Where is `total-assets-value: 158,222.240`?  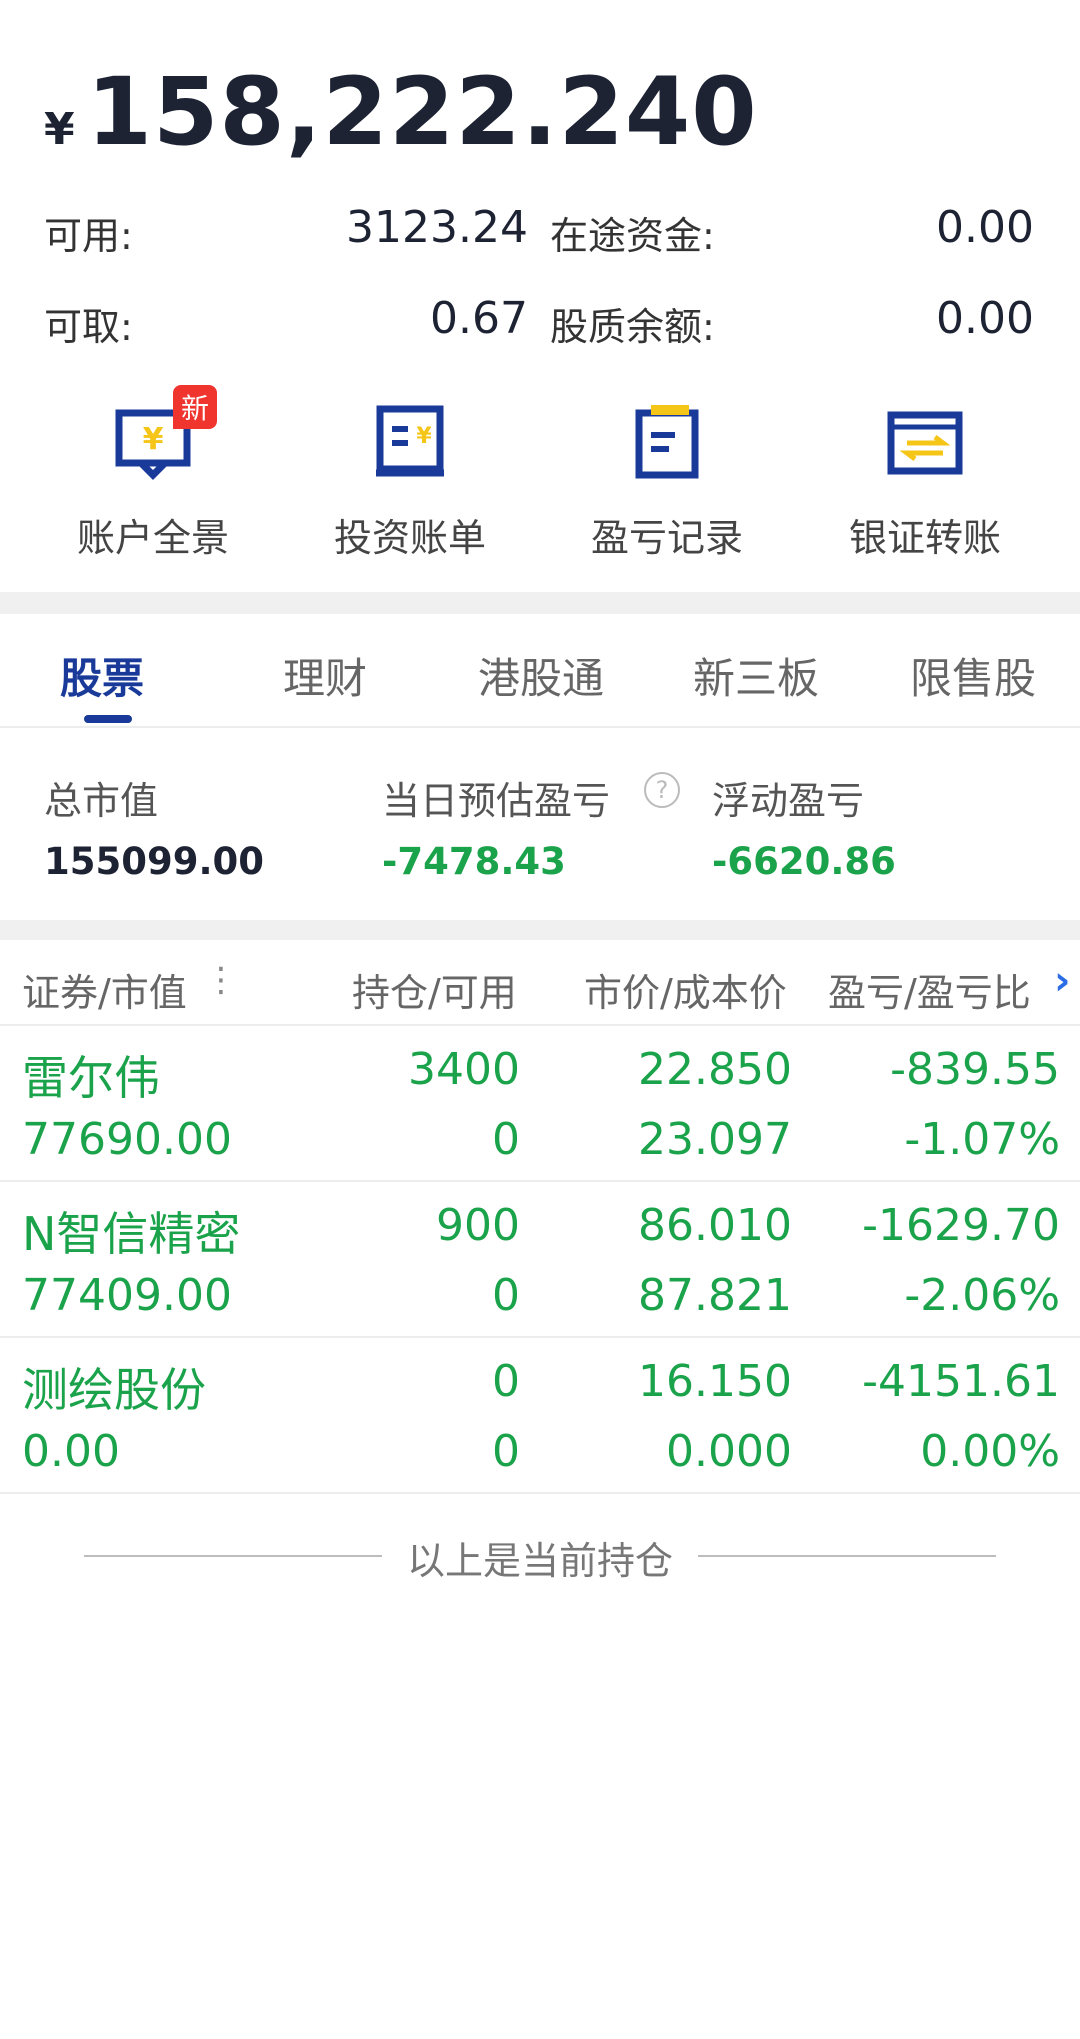 total-assets-value: 158,222.240 is located at coordinates (422, 112).